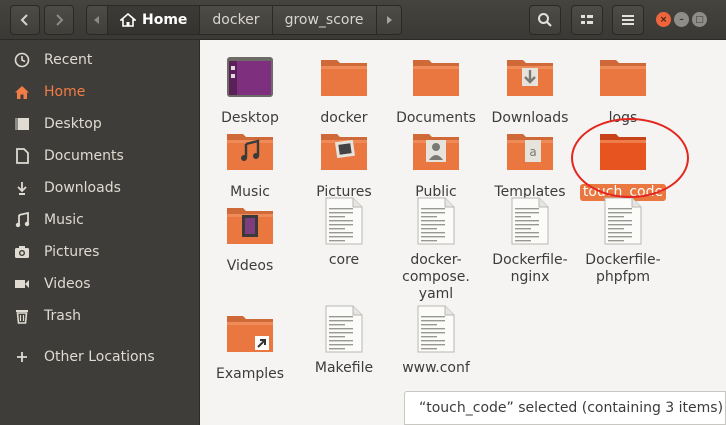  What do you see at coordinates (530, 154) in the screenshot?
I see `folder-templates-icon: a` at bounding box center [530, 154].